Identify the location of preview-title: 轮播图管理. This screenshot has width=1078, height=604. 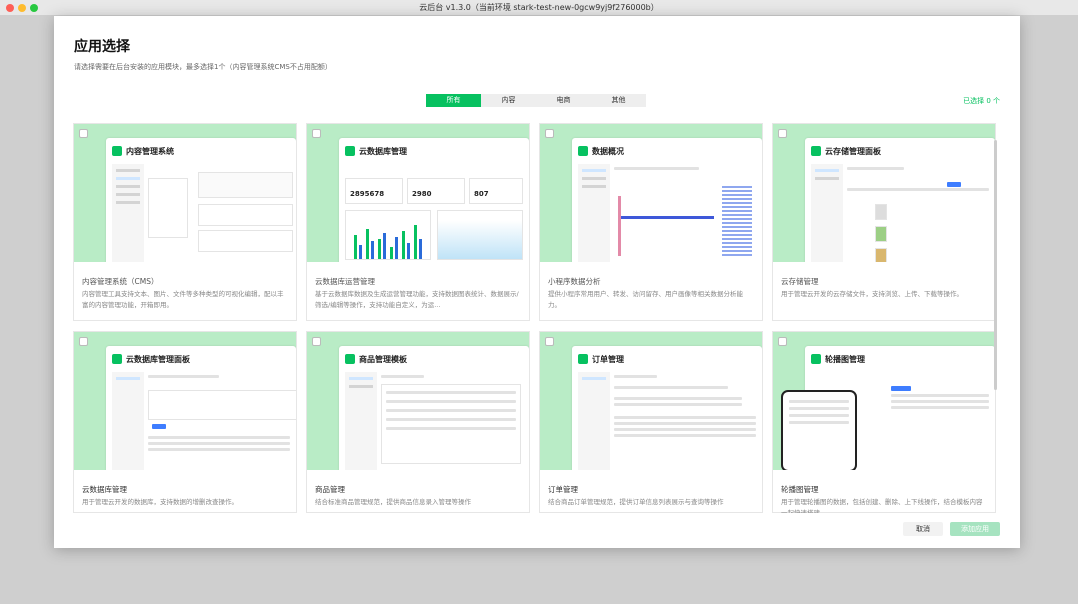
(845, 359).